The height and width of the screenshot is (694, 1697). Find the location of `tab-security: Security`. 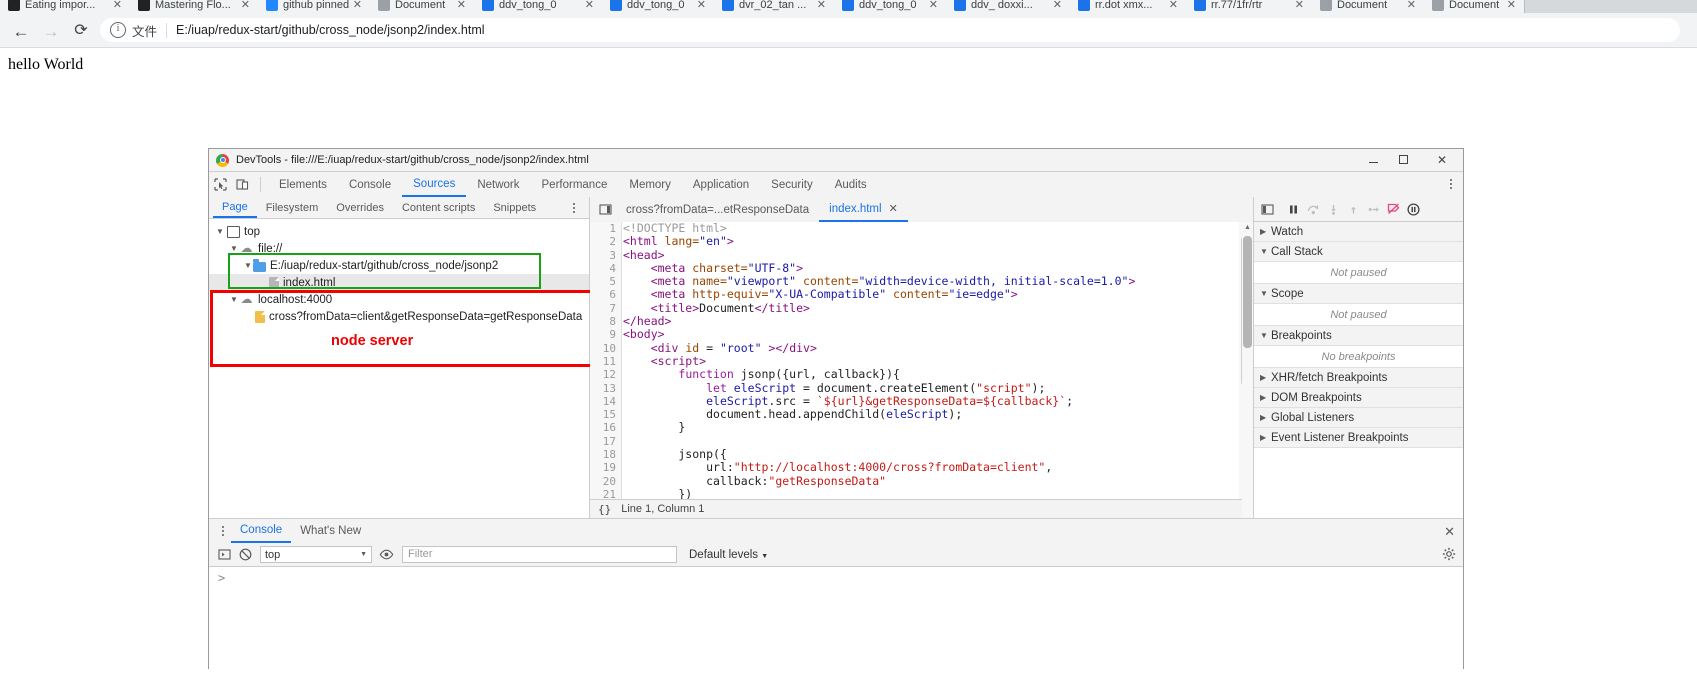

tab-security: Security is located at coordinates (792, 185).